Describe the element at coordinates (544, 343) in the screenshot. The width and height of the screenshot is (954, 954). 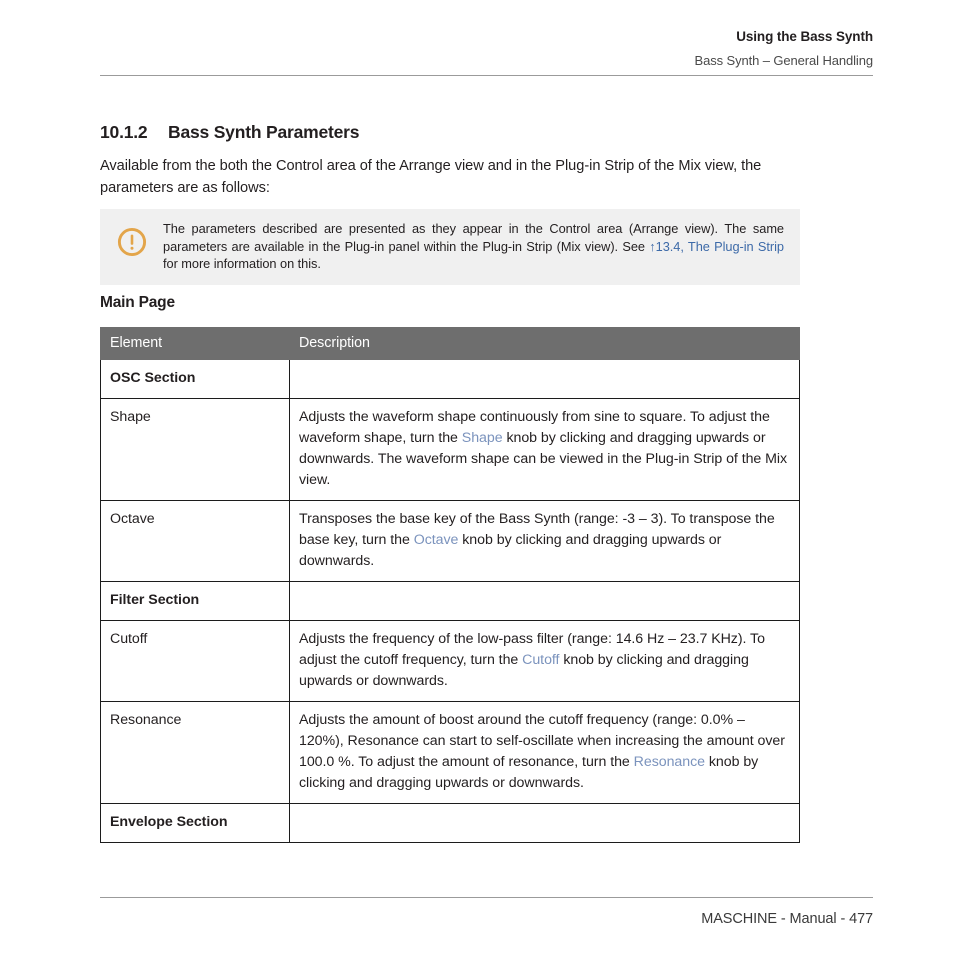
I see `column-header-description: Description` at that location.